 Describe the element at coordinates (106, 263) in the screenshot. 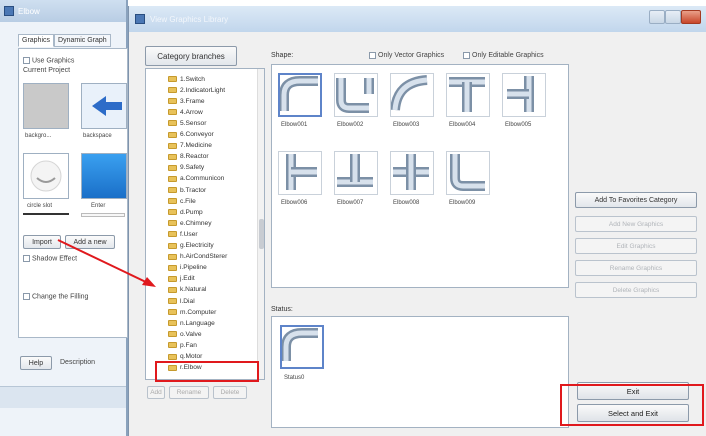

I see `red-arrow-icon` at that location.